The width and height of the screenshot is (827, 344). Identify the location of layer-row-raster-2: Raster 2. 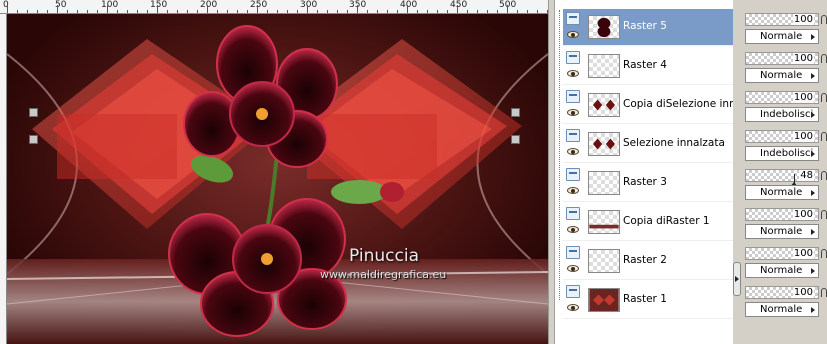
(649, 261).